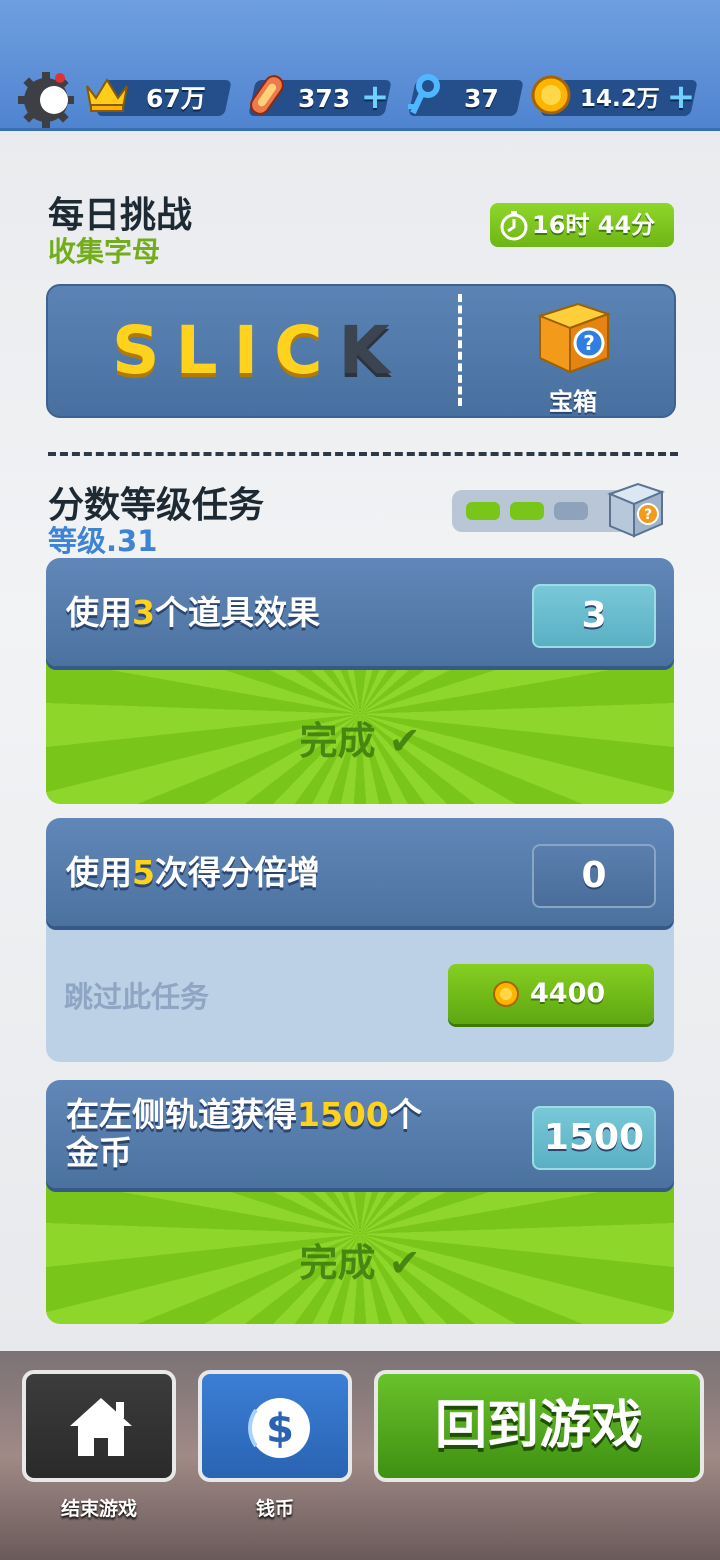  What do you see at coordinates (98, 1509) in the screenshot?
I see `end-game-caption: 结束游戏` at bounding box center [98, 1509].